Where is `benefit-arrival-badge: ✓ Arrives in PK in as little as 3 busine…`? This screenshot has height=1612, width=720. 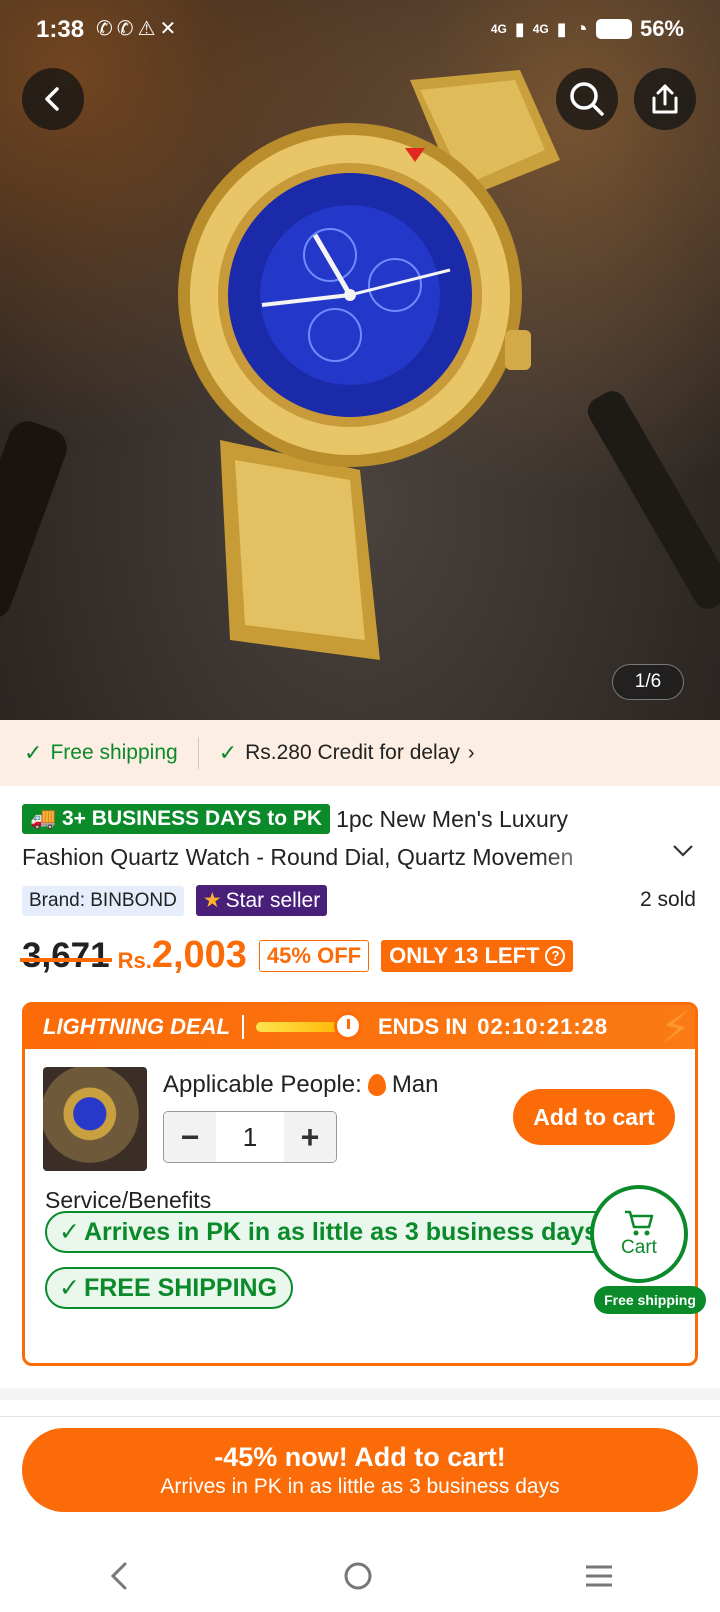
benefit-arrival-badge: ✓ Arrives in PK in as little as 3 busine… is located at coordinates (340, 1232).